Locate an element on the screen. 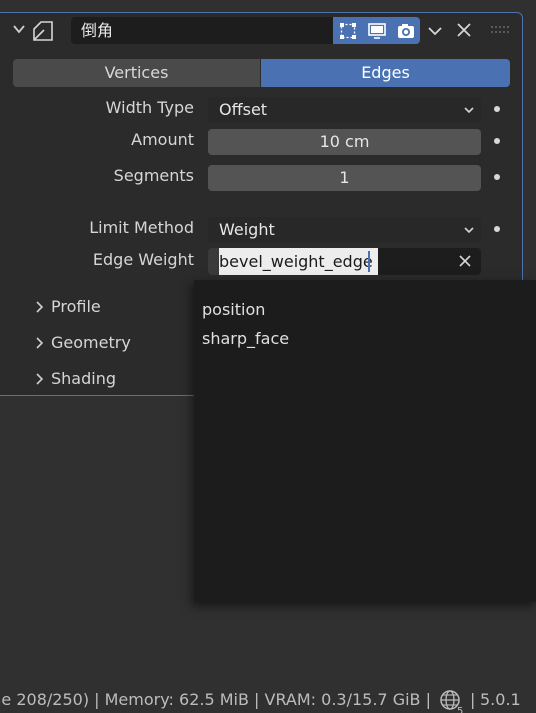  dropdown-chevron-icon is located at coordinates (435, 31).